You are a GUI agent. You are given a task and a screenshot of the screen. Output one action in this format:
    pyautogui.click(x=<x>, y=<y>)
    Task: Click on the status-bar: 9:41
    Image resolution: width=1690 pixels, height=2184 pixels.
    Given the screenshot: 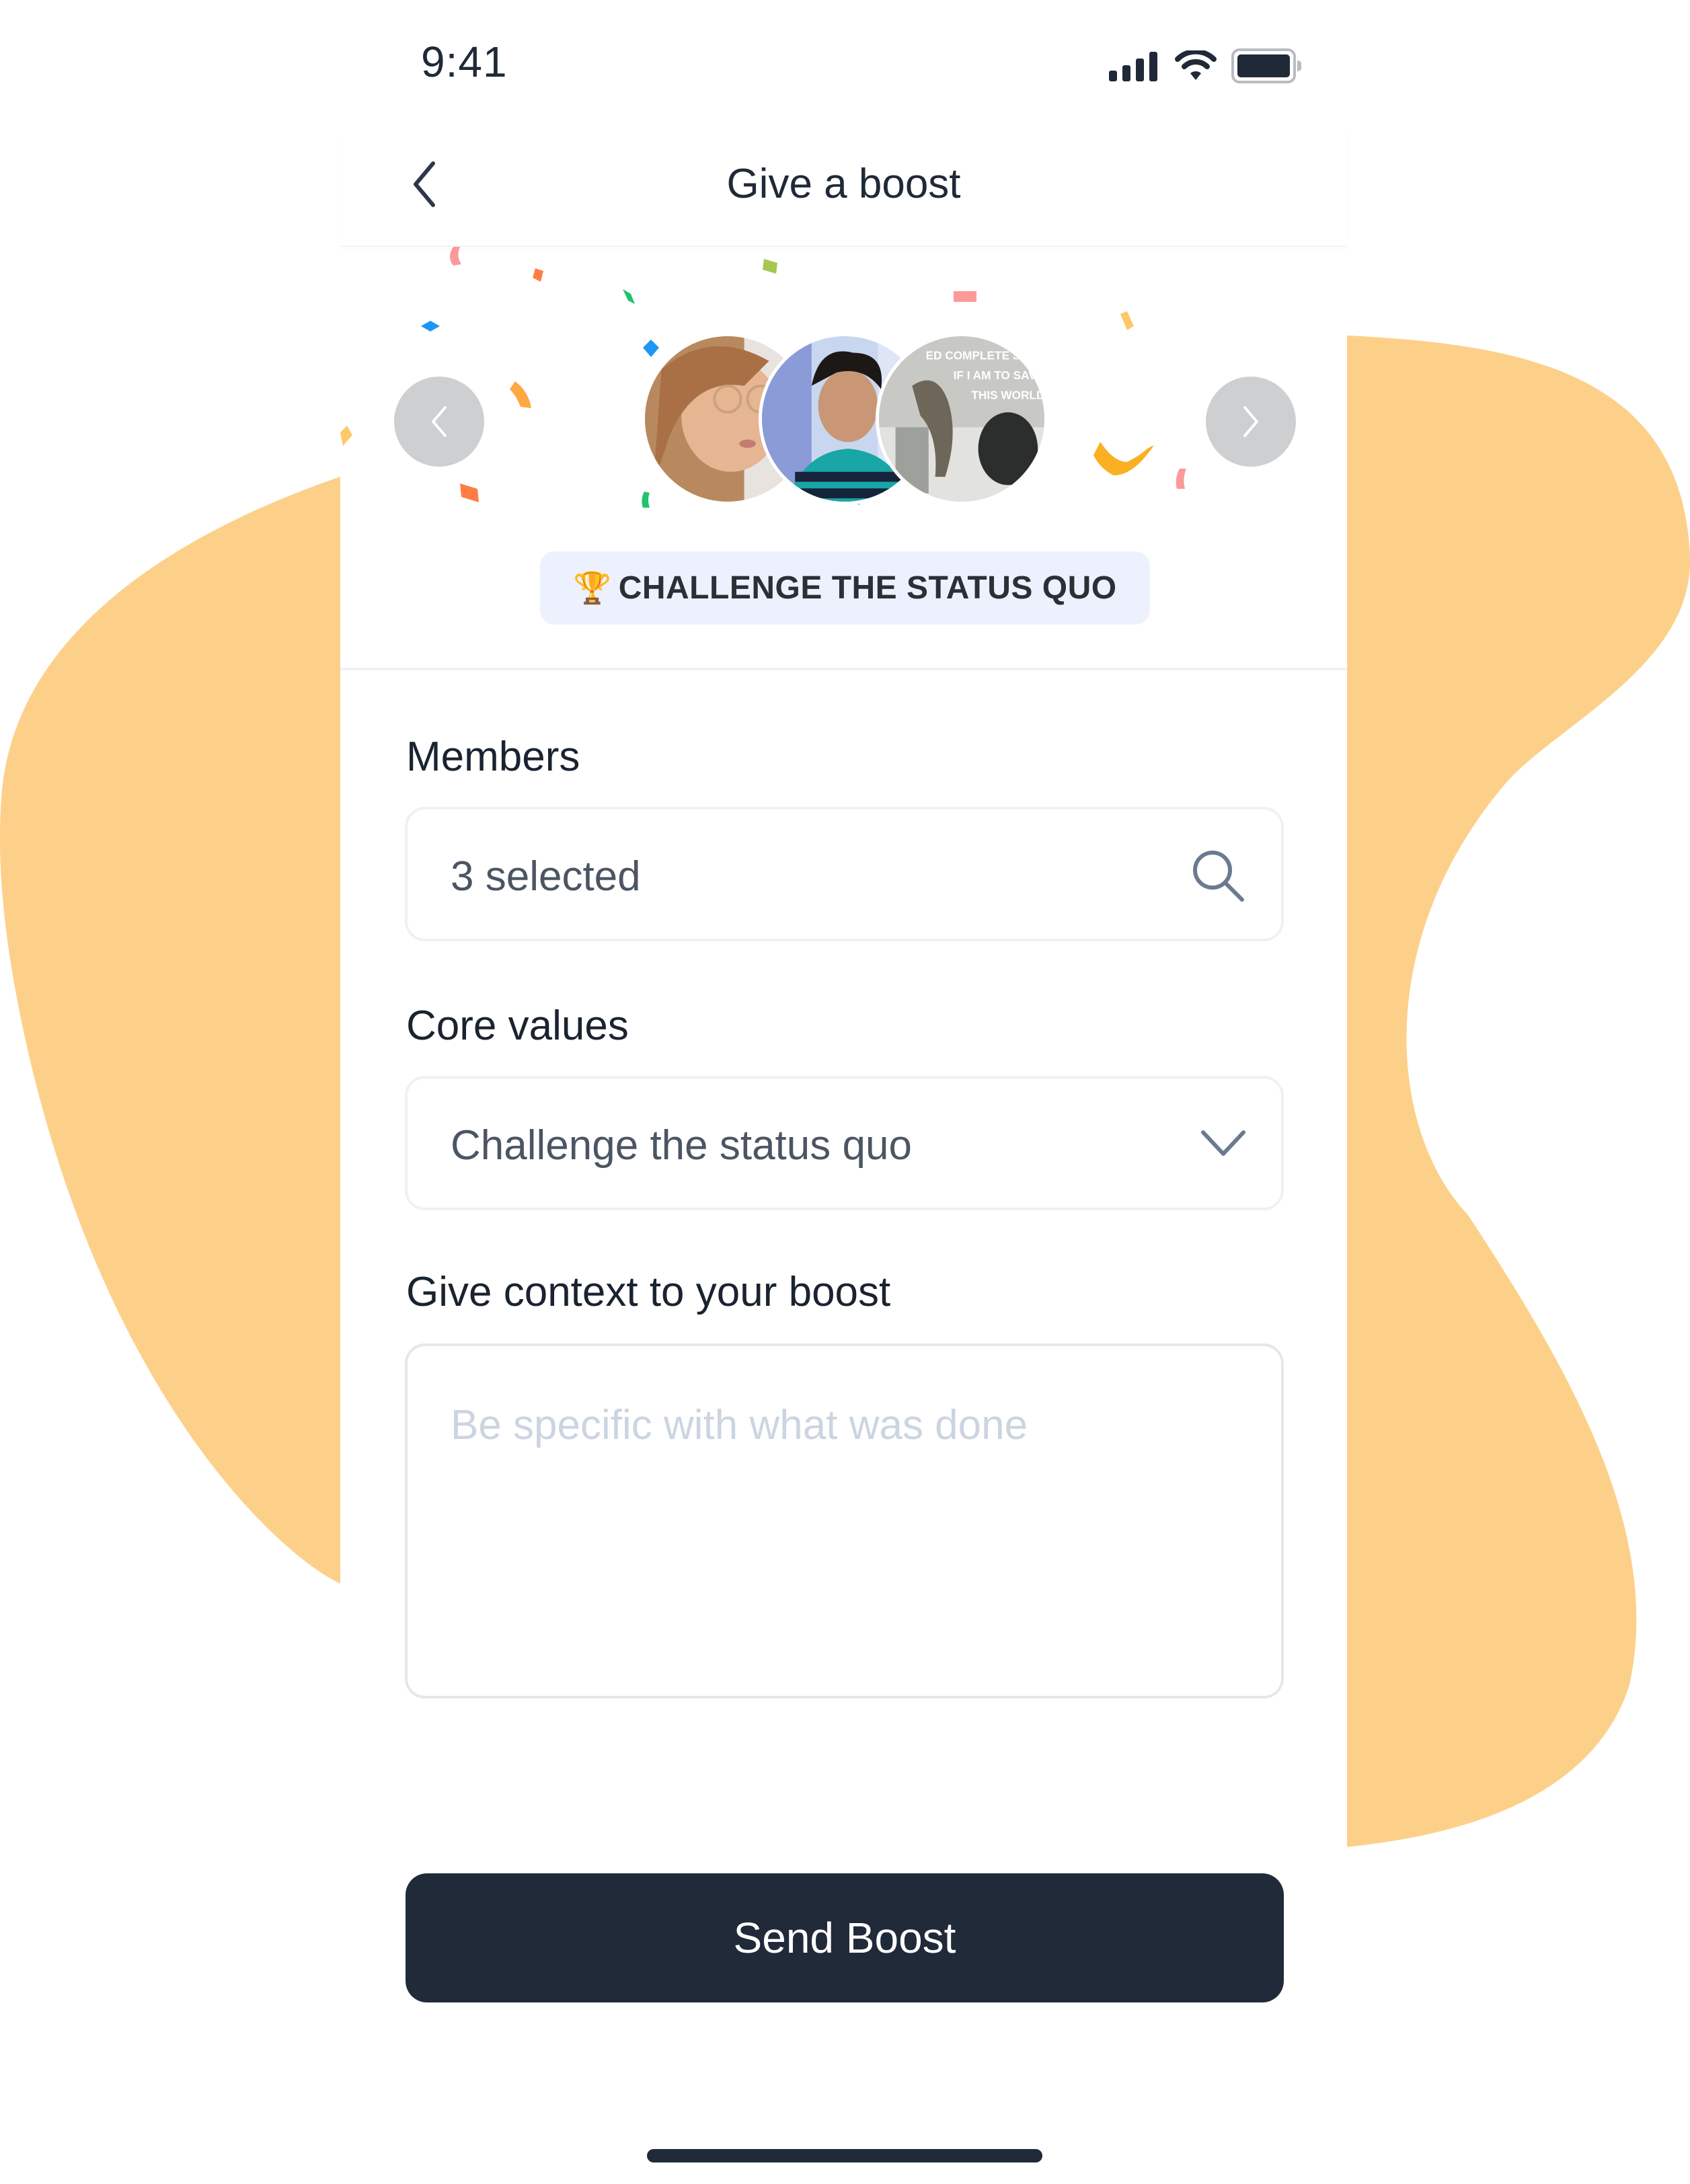 What is the action you would take?
    pyautogui.click(x=843, y=64)
    